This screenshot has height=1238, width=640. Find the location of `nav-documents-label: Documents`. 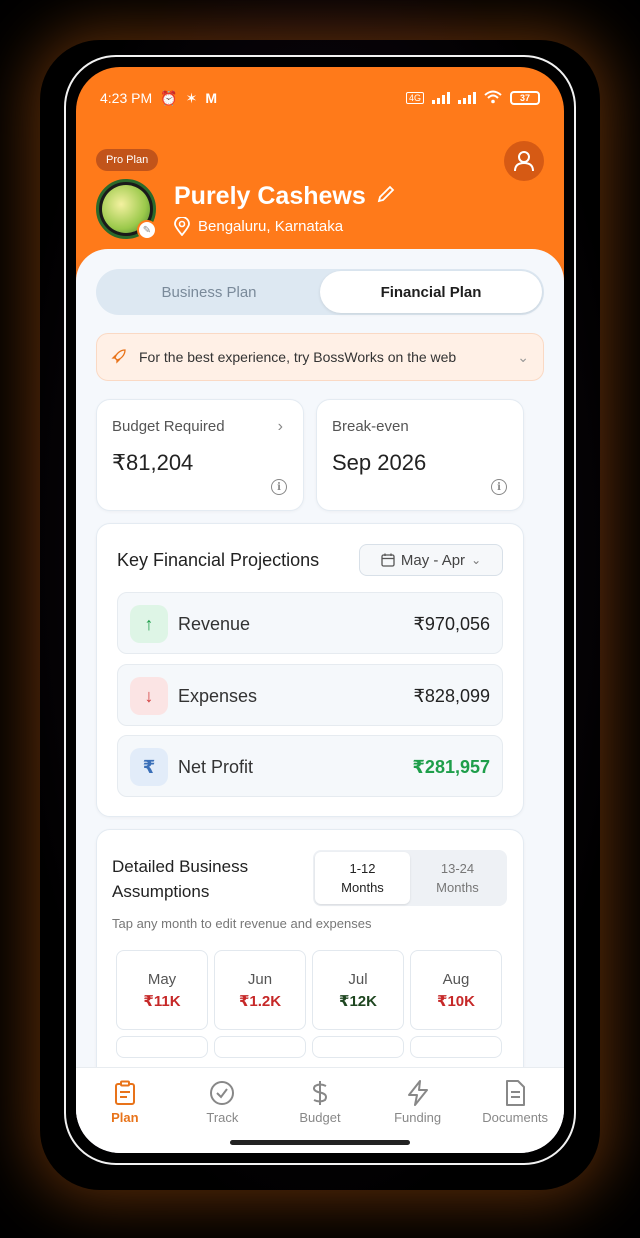

nav-documents-label: Documents is located at coordinates (515, 1117).